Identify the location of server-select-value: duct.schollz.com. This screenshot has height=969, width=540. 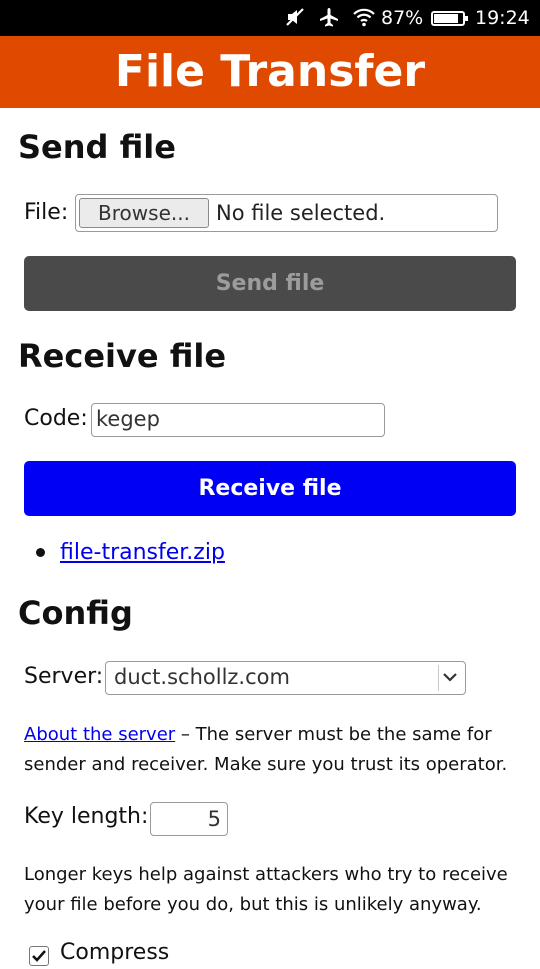
(202, 677).